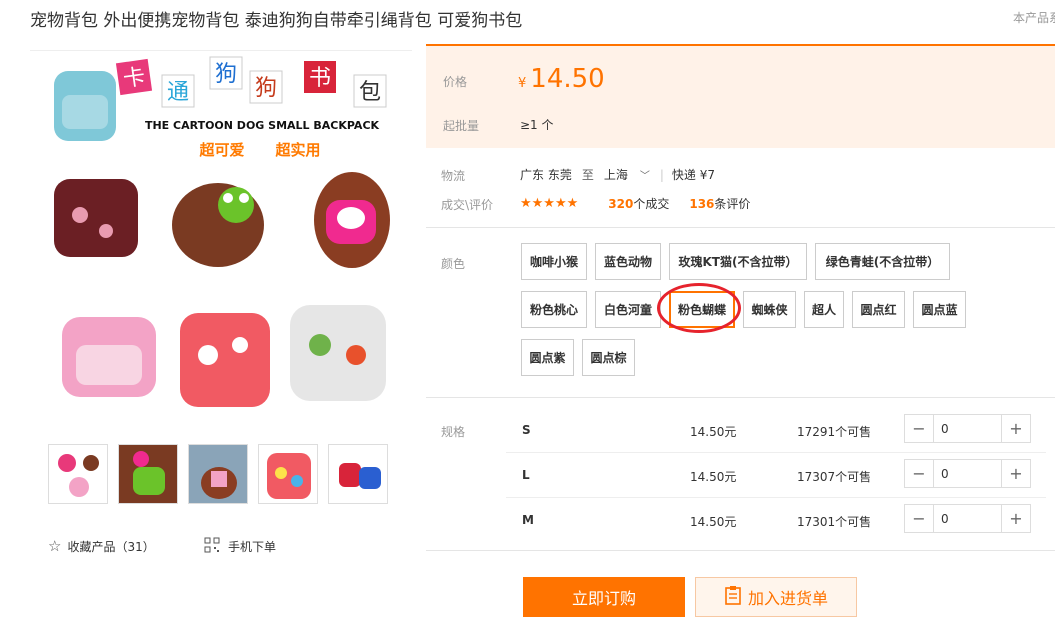 The height and width of the screenshot is (624, 1055). I want to click on add-to-cart-label: 加入进货单, so click(787, 598).